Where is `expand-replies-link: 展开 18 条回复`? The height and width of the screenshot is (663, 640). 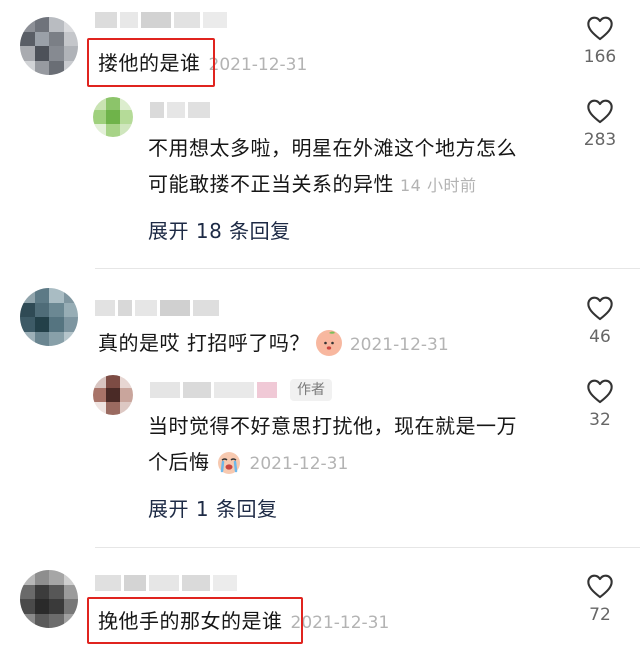
expand-replies-link: 展开 18 条回复 is located at coordinates (219, 229).